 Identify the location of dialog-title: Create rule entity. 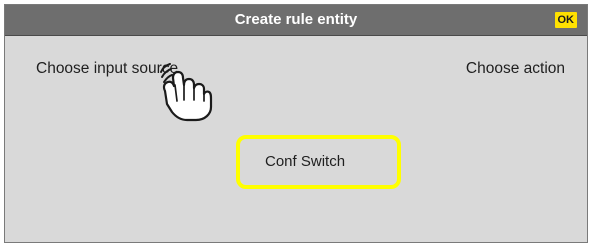
(296, 19).